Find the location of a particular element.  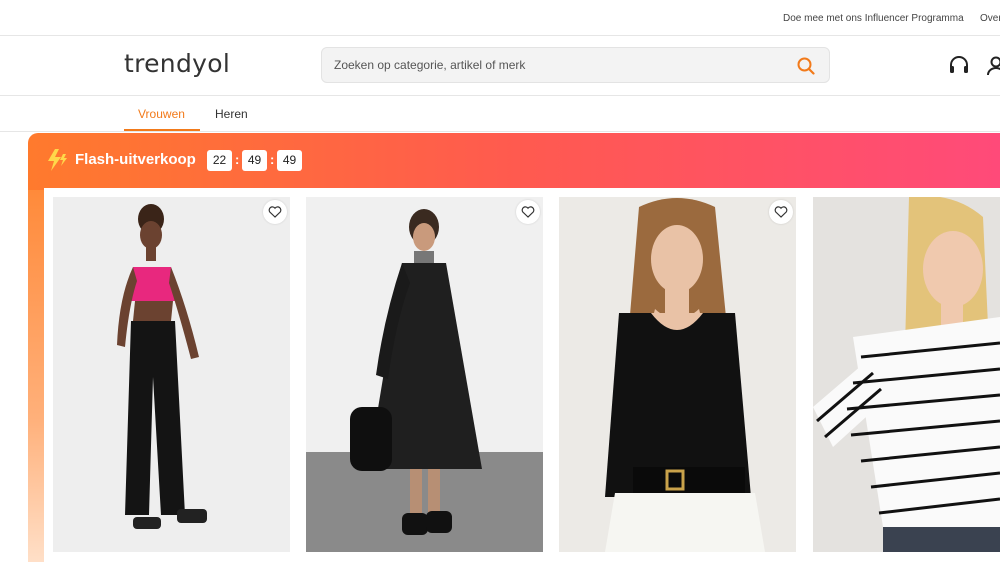

timer-hours: 22 is located at coordinates (219, 160).